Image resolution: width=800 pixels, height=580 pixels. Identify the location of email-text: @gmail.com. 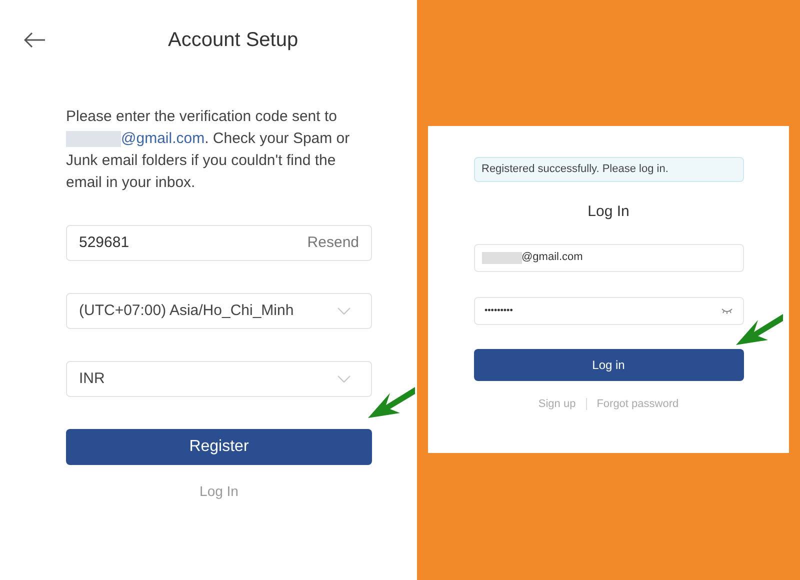
(163, 138).